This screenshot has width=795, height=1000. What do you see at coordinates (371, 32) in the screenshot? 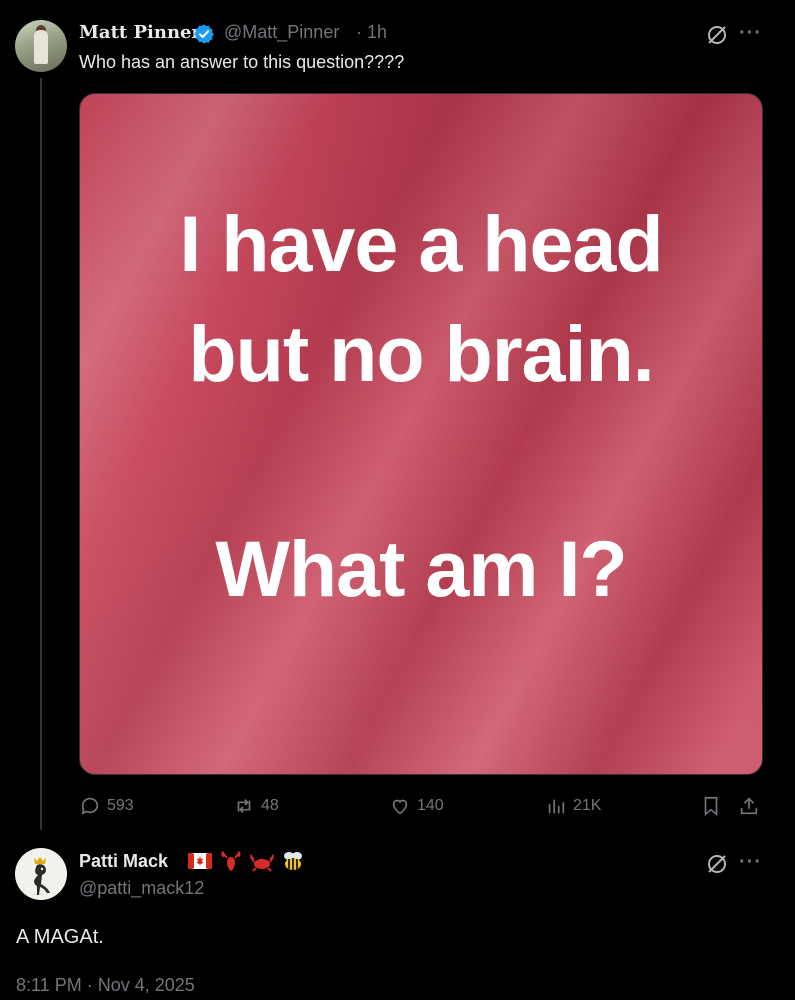
I see `post-age: · 1h` at bounding box center [371, 32].